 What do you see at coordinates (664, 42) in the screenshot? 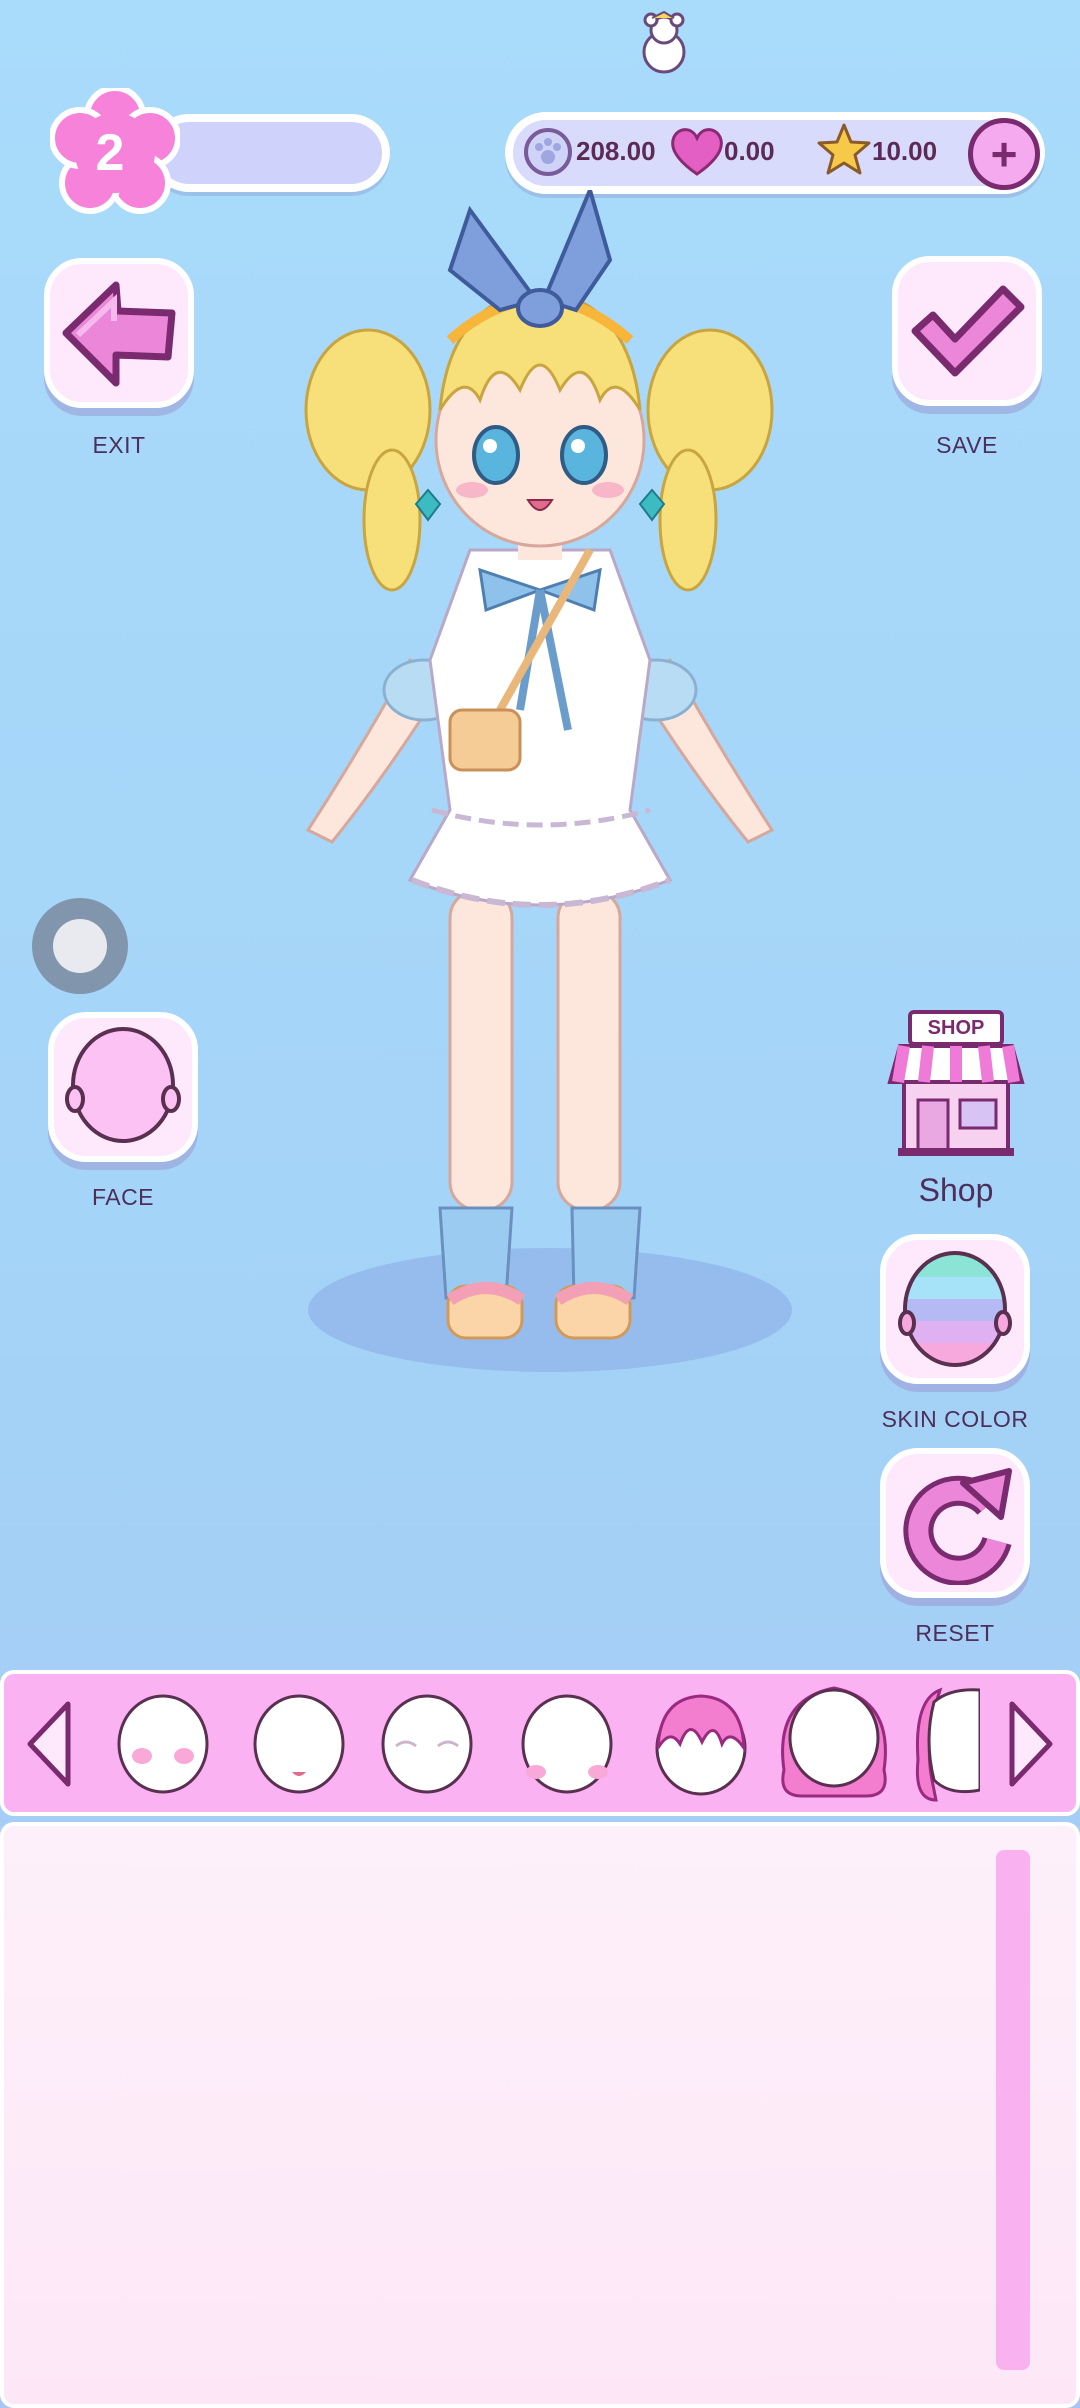
I see `mascot-icon` at bounding box center [664, 42].